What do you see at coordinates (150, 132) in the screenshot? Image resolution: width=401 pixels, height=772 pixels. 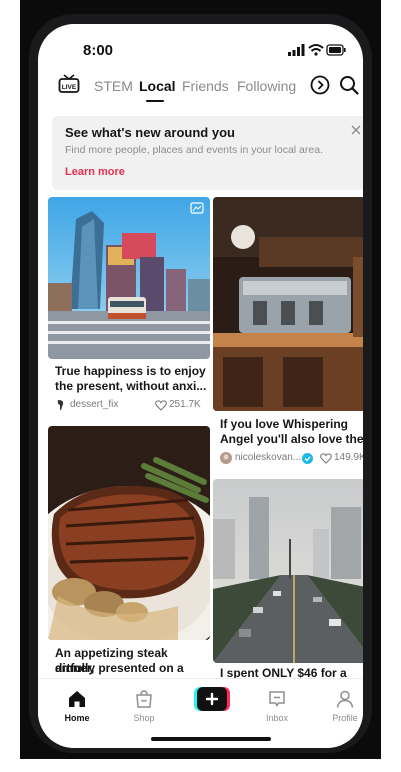 I see `banner-title: See what's new around you` at bounding box center [150, 132].